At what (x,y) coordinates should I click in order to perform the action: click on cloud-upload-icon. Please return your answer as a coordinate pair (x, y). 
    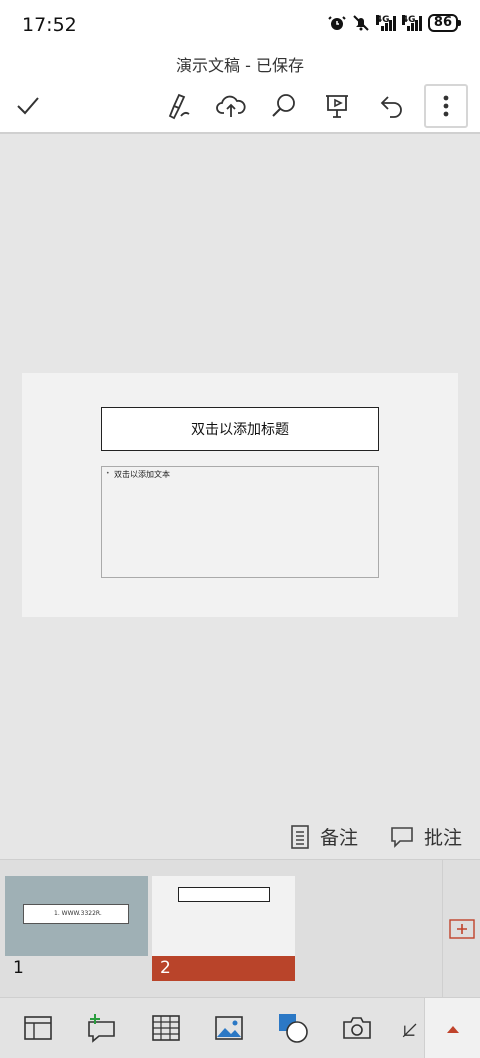
    Looking at the image, I should click on (231, 106).